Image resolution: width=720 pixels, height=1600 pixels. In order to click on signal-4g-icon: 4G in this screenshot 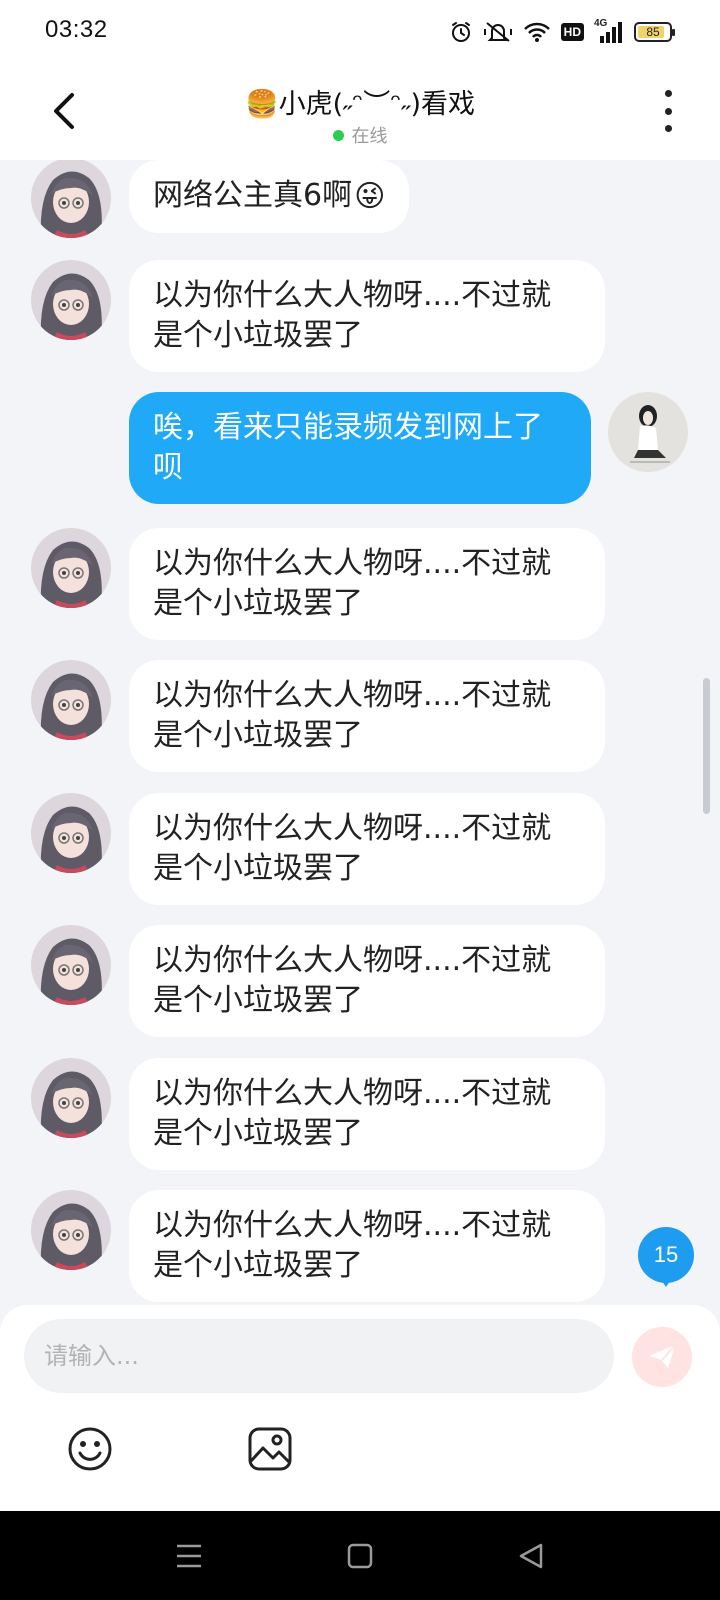, I will do `click(609, 31)`.